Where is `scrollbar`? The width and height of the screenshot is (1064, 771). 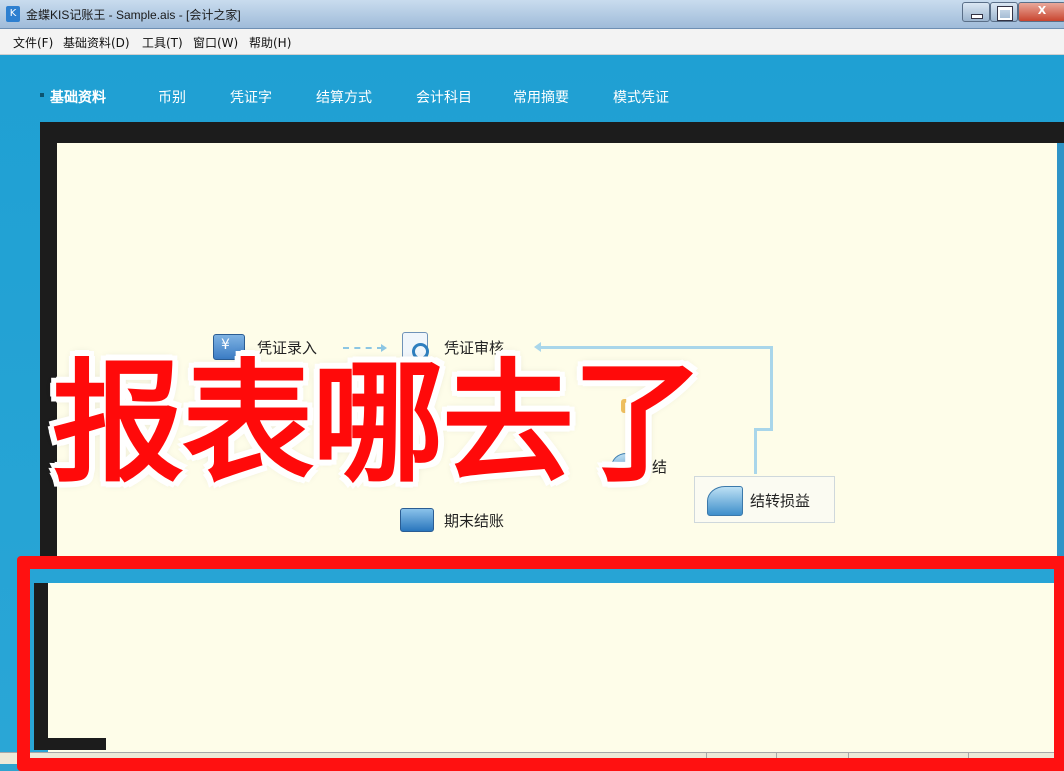
scrollbar is located at coordinates (1060, 350).